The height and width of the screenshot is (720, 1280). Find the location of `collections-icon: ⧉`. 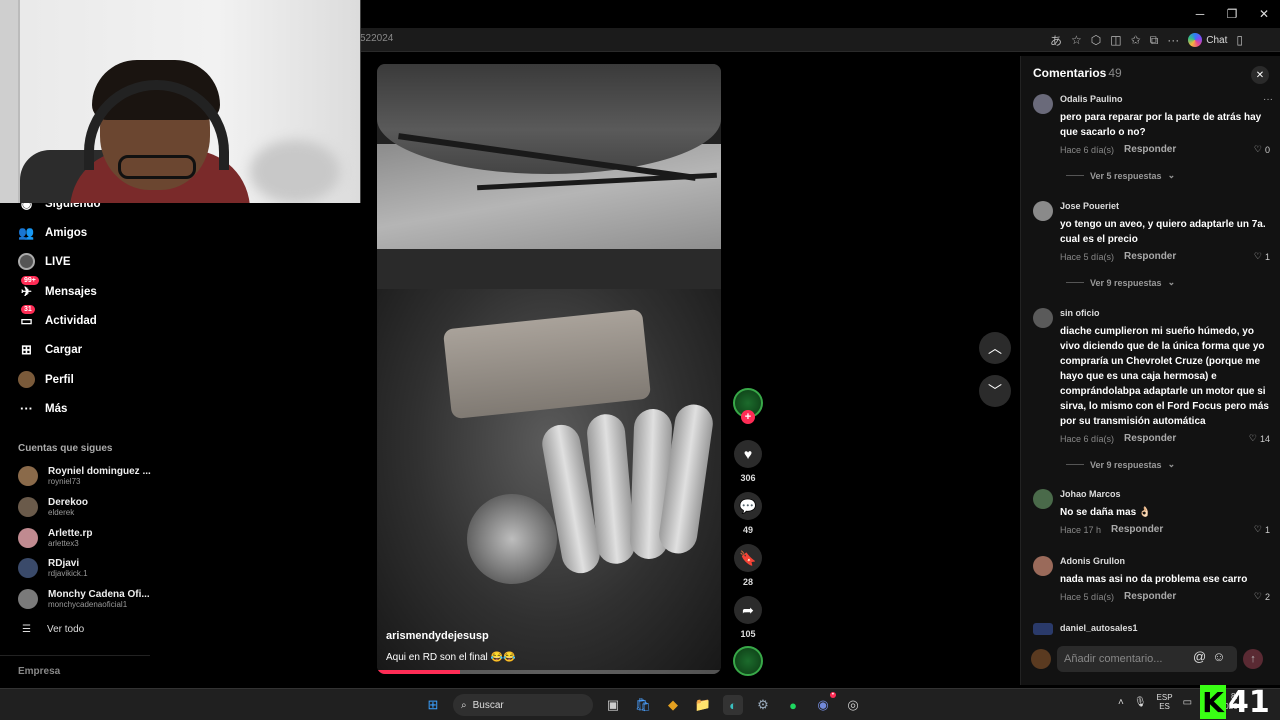

collections-icon: ⧉ is located at coordinates (1154, 40).